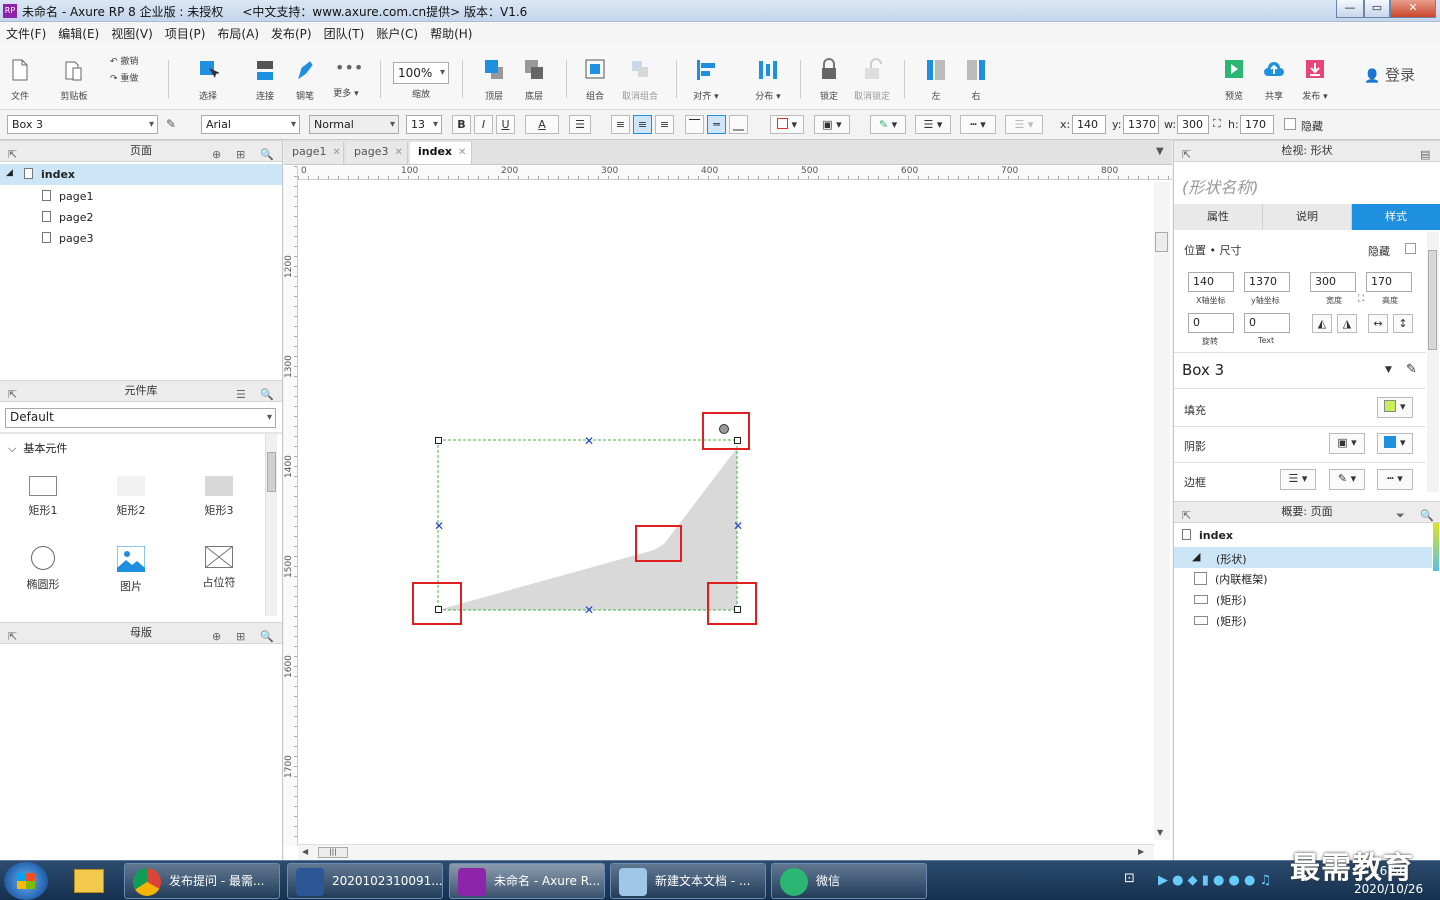  I want to click on y-coordinate-input: 1370, so click(1267, 282).